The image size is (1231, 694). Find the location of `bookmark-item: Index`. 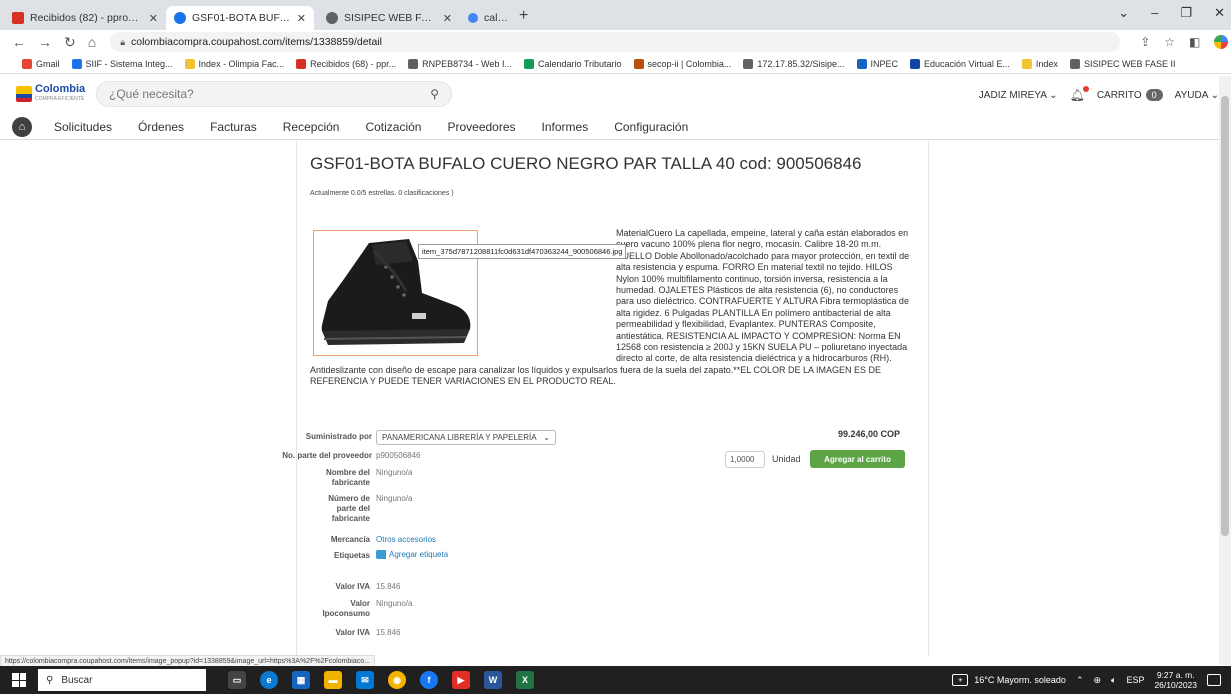

bookmark-item: Index is located at coordinates (1039, 63).